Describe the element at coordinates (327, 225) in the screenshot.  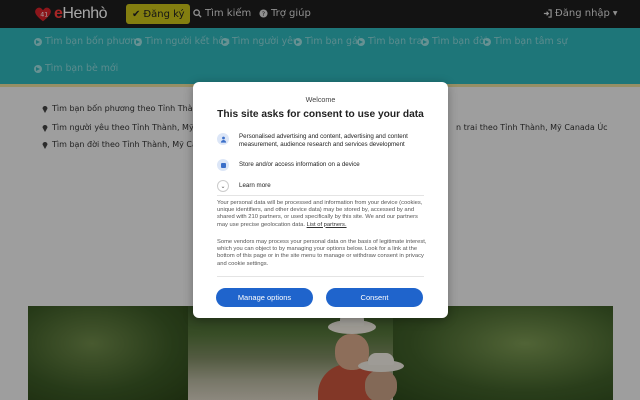
I see `partners-list-link: List of partners.` at that location.